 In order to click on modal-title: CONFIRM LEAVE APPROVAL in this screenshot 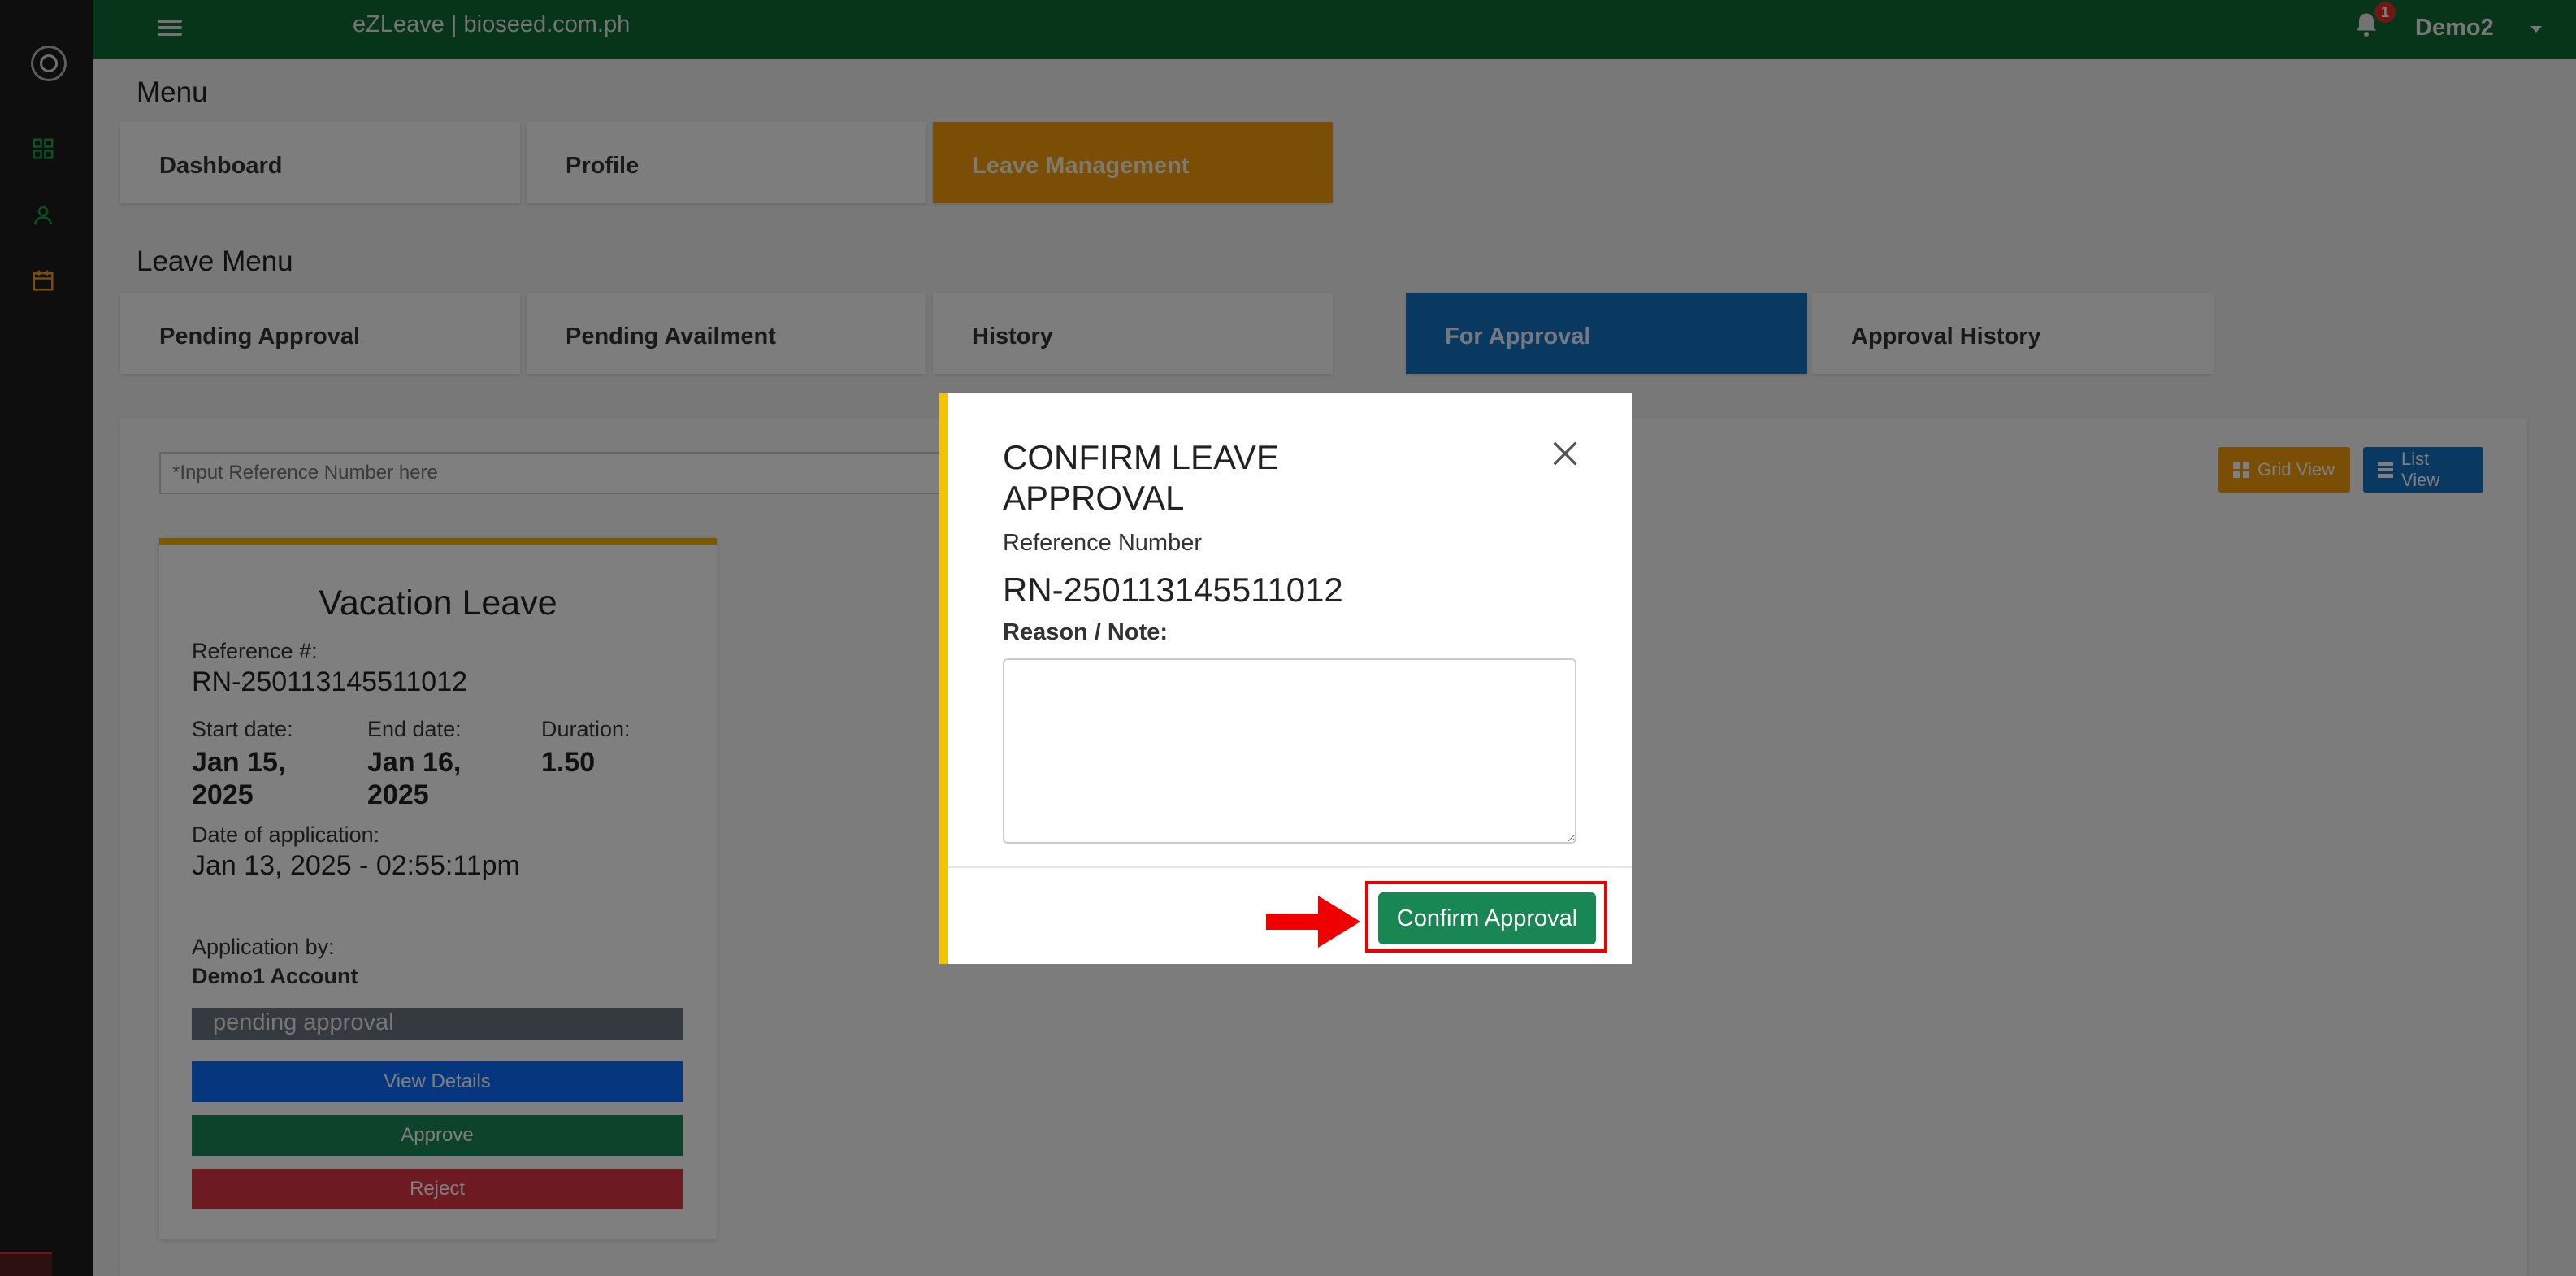, I will do `click(1141, 478)`.